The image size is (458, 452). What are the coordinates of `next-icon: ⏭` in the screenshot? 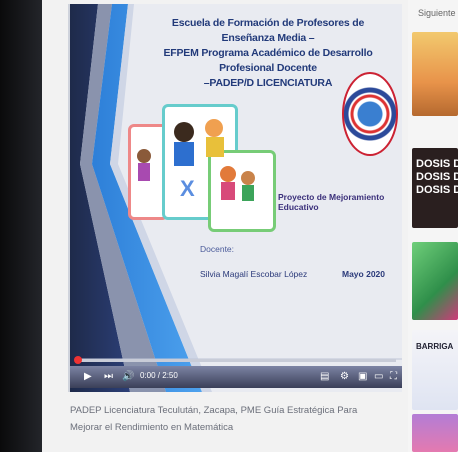 It's located at (108, 376).